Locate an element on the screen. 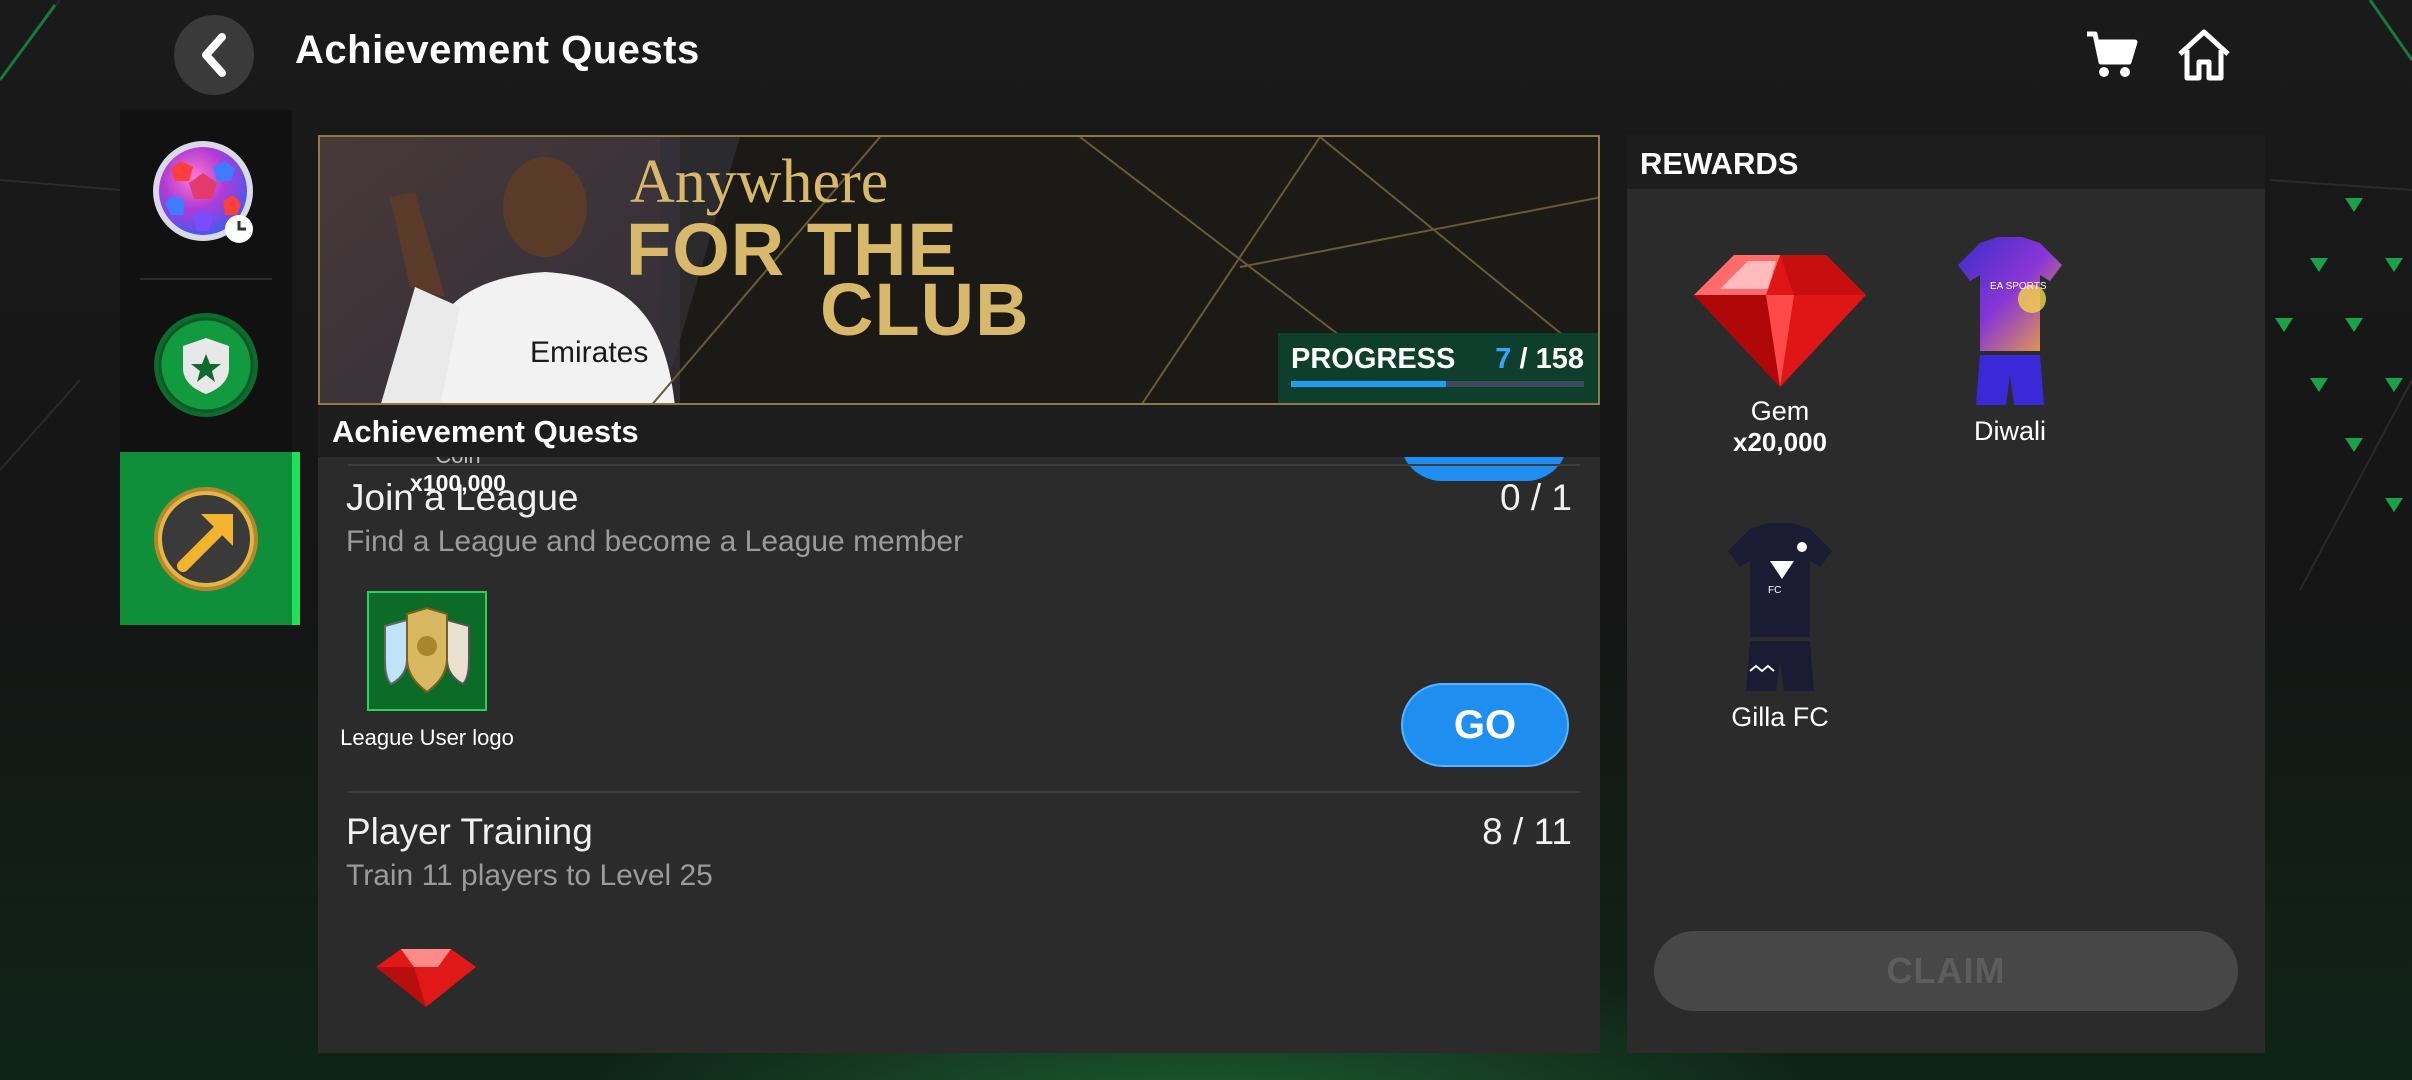  sidebar-item-events is located at coordinates (206, 194).